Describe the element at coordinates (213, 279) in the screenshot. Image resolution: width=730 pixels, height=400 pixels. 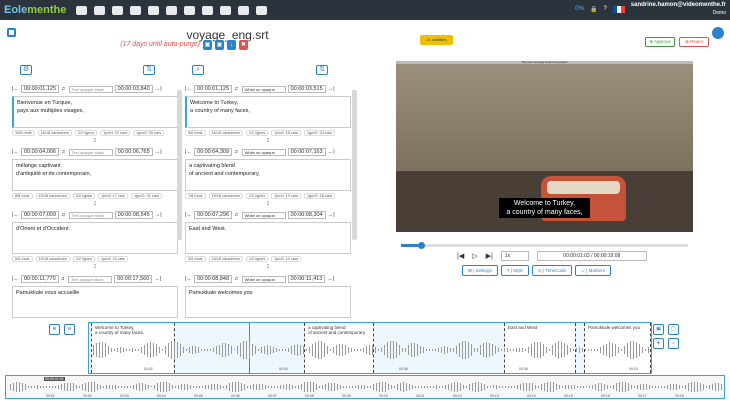
I see `start-time-input: 00:00:08,848` at that location.